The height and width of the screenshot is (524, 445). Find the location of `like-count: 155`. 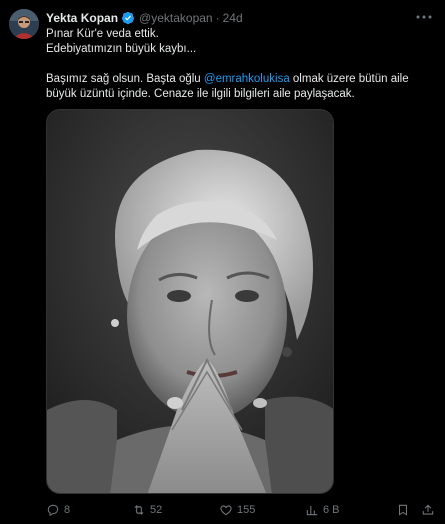

like-count: 155 is located at coordinates (246, 510).